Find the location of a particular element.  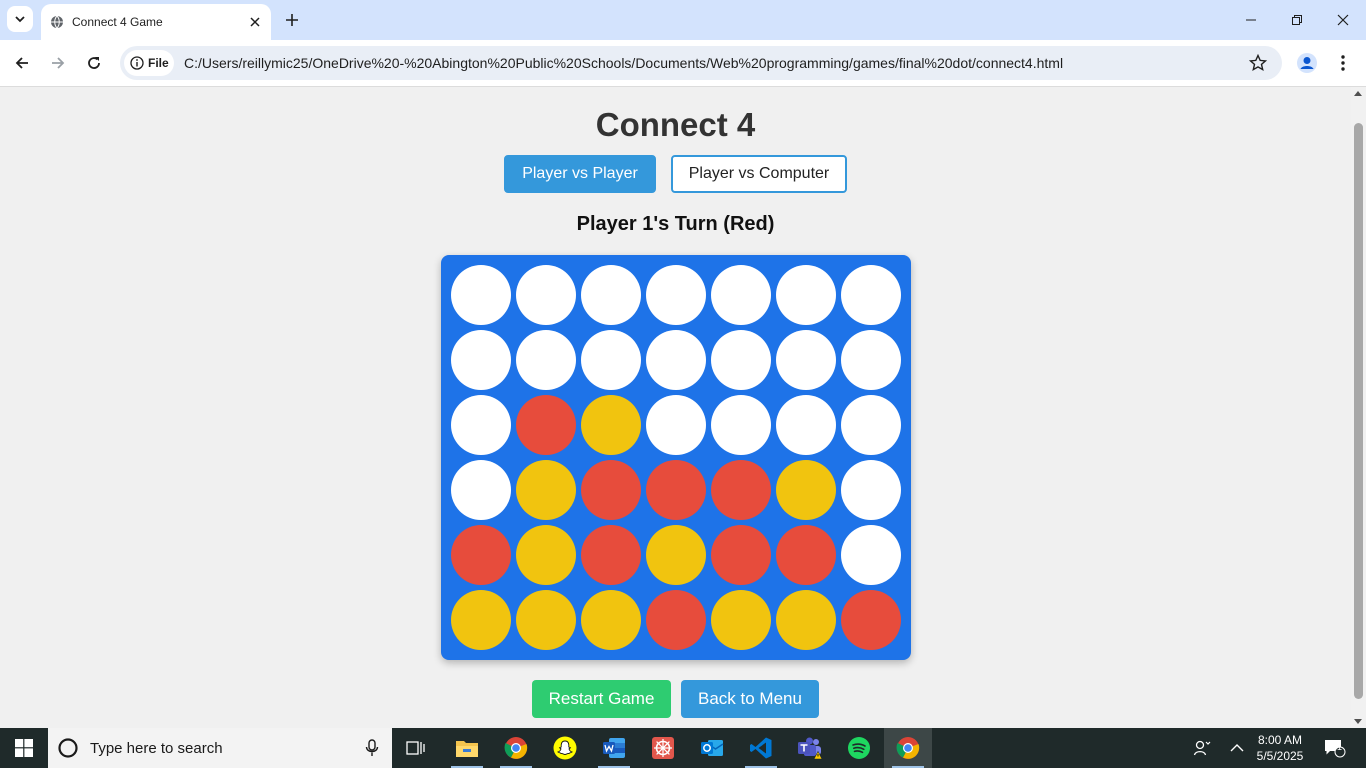

board-cell-r2-c3 is located at coordinates (676, 425).